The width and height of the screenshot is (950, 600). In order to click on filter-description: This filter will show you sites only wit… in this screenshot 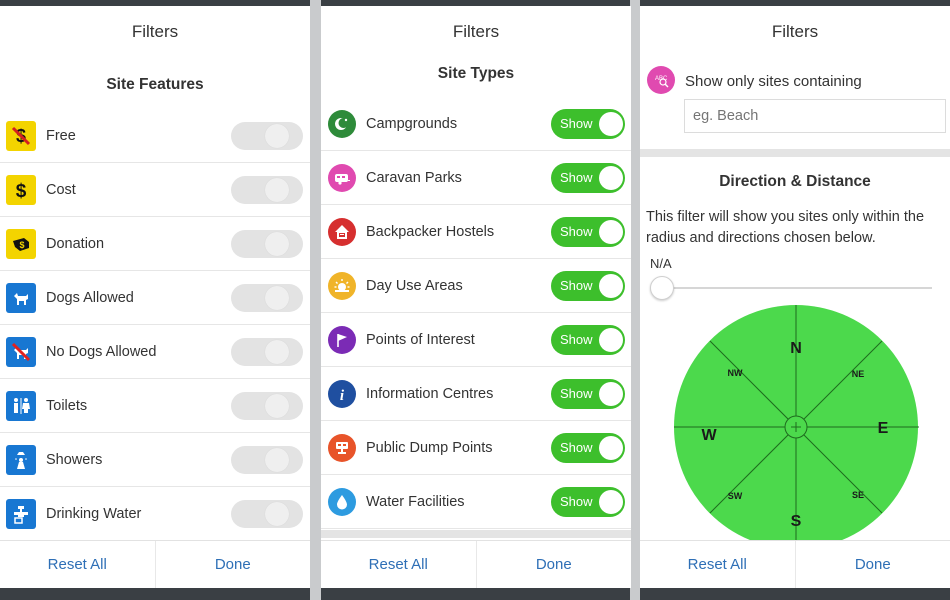, I will do `click(785, 227)`.